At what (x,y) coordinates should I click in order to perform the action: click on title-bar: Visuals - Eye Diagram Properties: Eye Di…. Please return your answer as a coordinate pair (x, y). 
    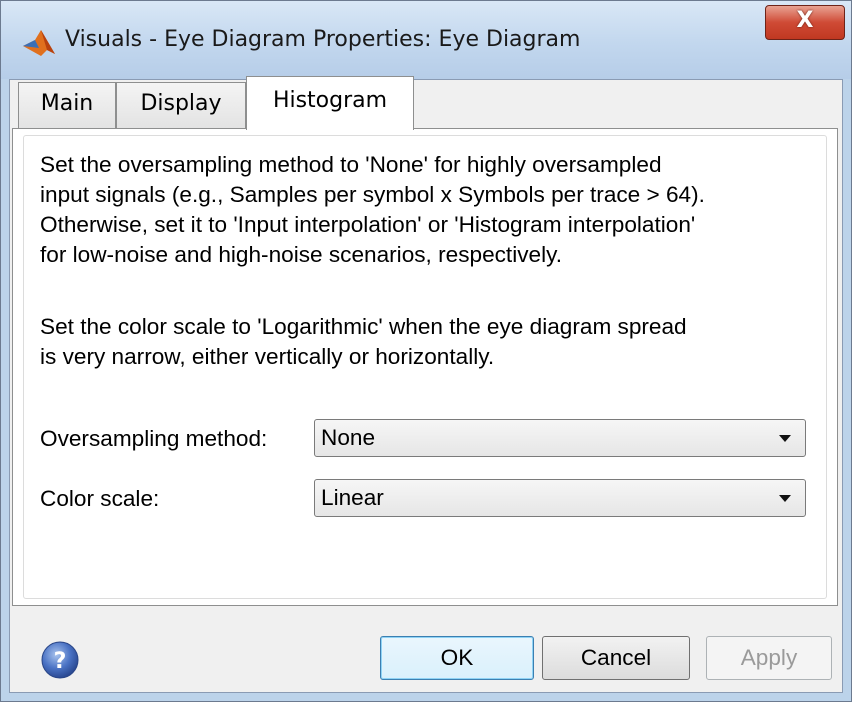
    Looking at the image, I should click on (426, 40).